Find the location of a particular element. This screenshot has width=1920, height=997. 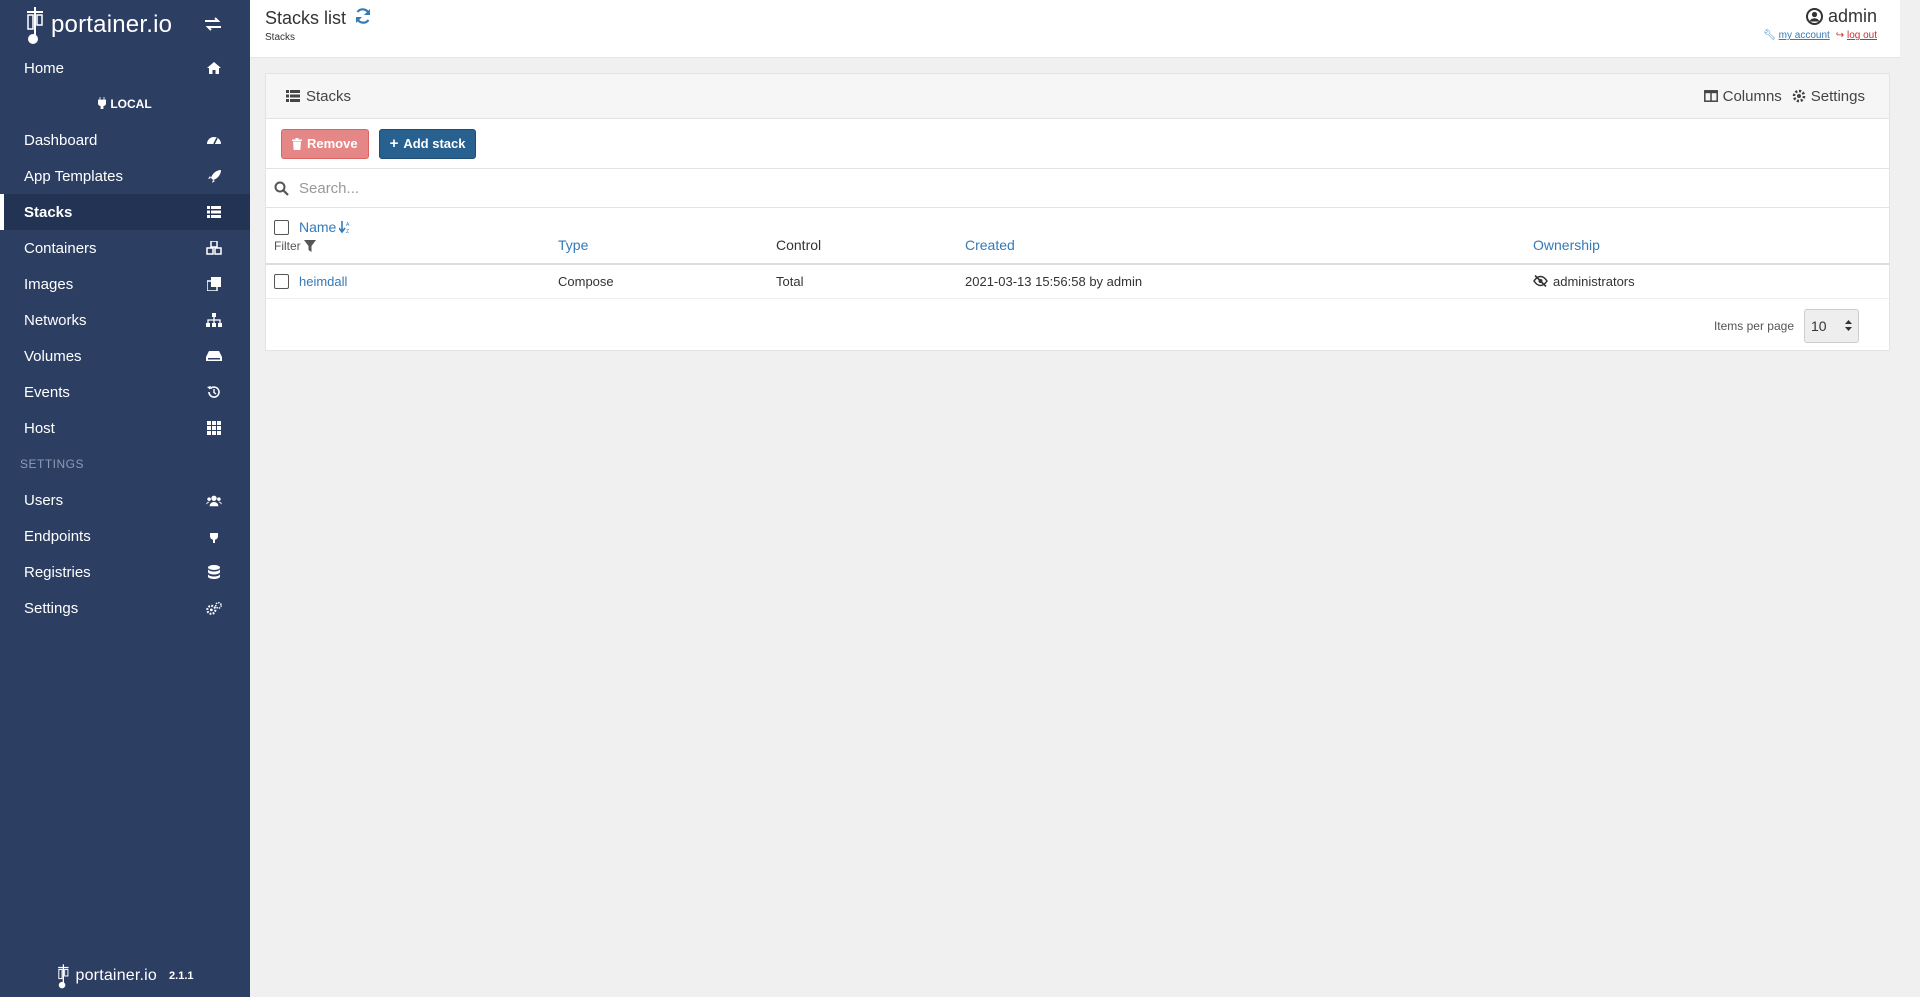

cog-icon is located at coordinates (1799, 96).